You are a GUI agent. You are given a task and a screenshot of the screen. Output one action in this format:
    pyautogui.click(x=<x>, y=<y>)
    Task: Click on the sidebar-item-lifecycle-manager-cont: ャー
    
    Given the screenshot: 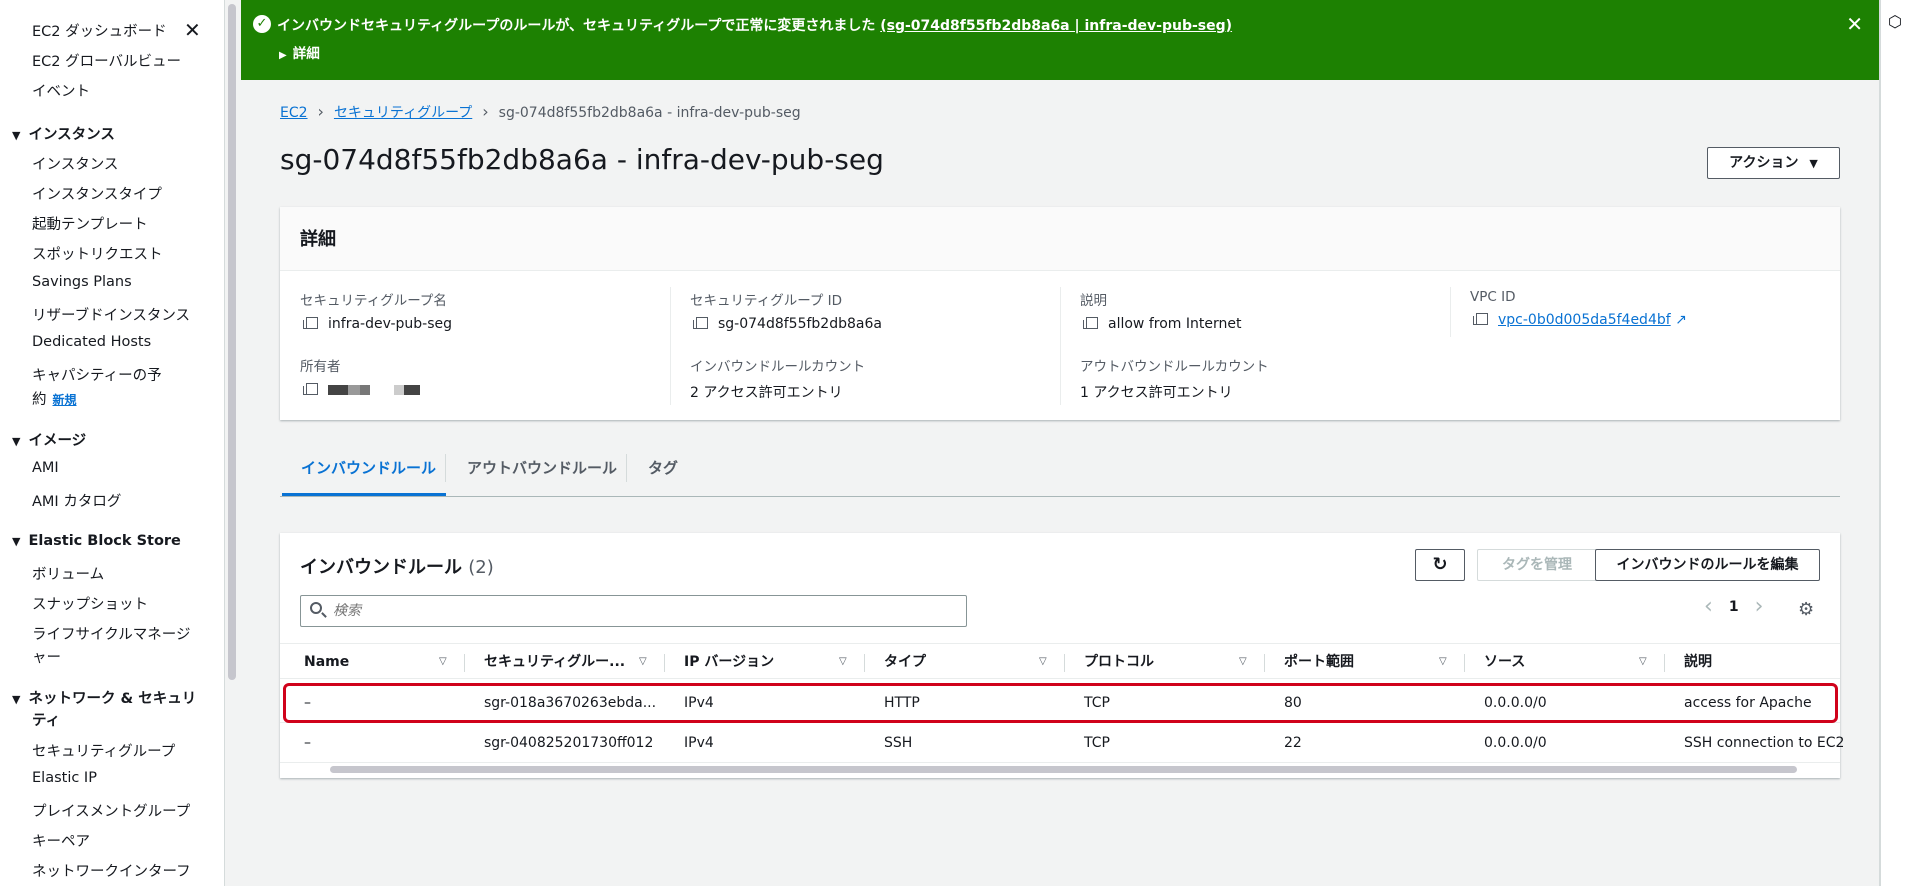 What is the action you would take?
    pyautogui.click(x=46, y=656)
    